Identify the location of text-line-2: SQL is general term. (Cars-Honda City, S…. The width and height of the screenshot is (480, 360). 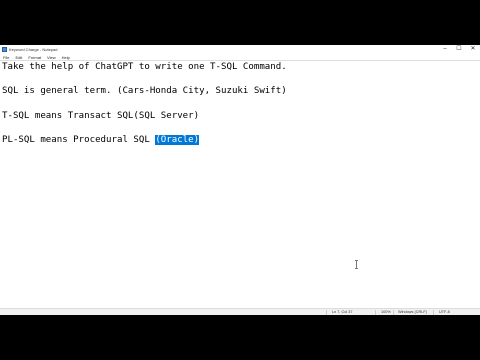
(144, 91).